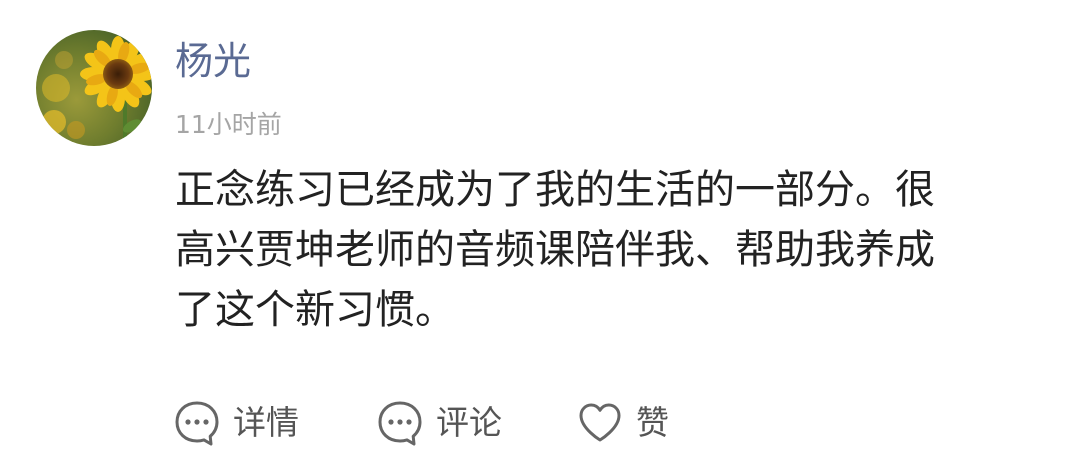 This screenshot has width=1065, height=465. I want to click on heart-icon, so click(600, 423).